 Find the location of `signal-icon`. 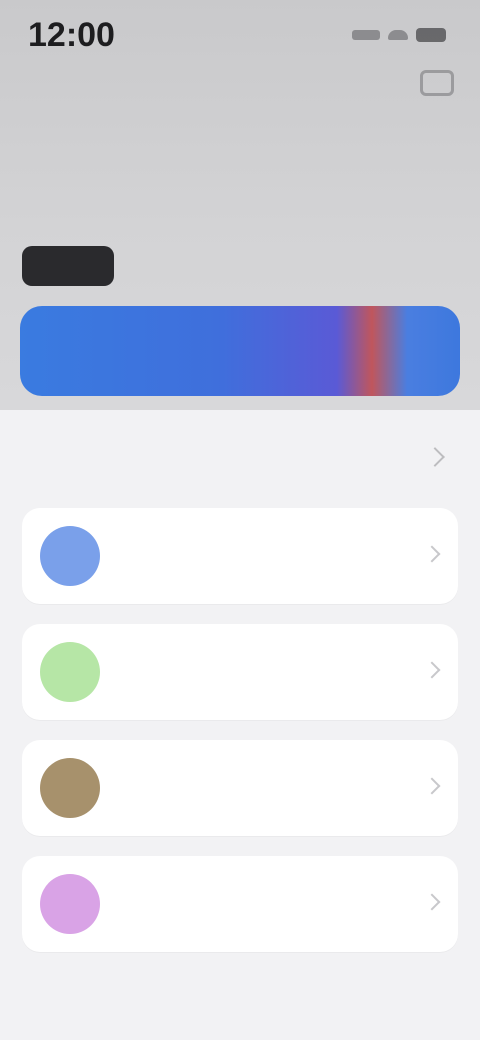

signal-icon is located at coordinates (366, 35).